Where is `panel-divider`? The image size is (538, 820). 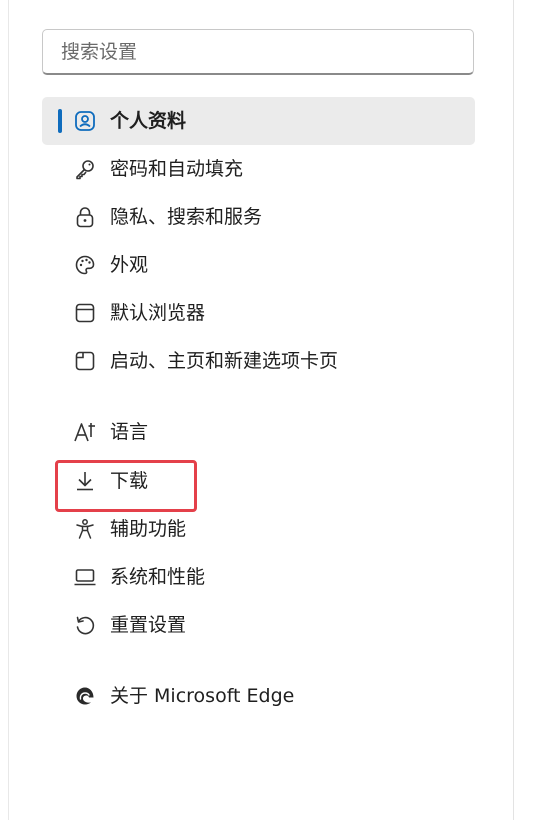
panel-divider is located at coordinates (513, 410).